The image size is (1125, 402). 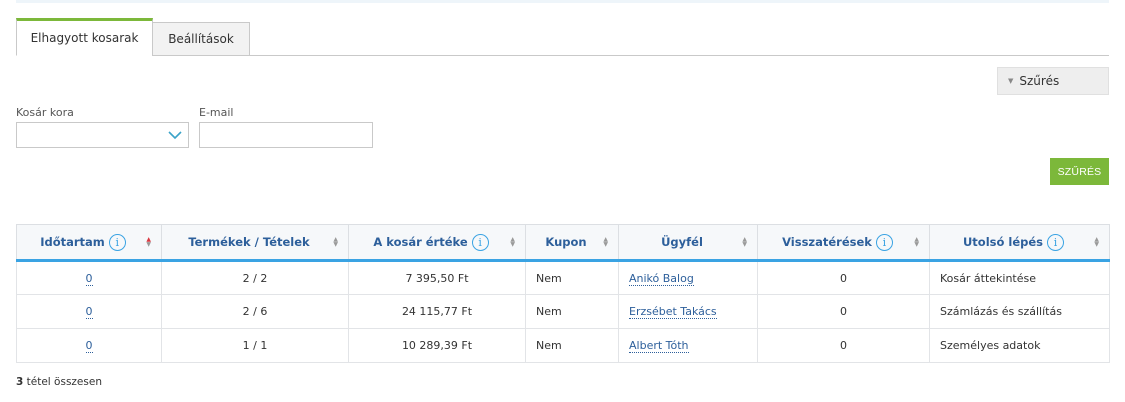 I want to click on total-count: 3 tétel összesen, so click(x=59, y=382).